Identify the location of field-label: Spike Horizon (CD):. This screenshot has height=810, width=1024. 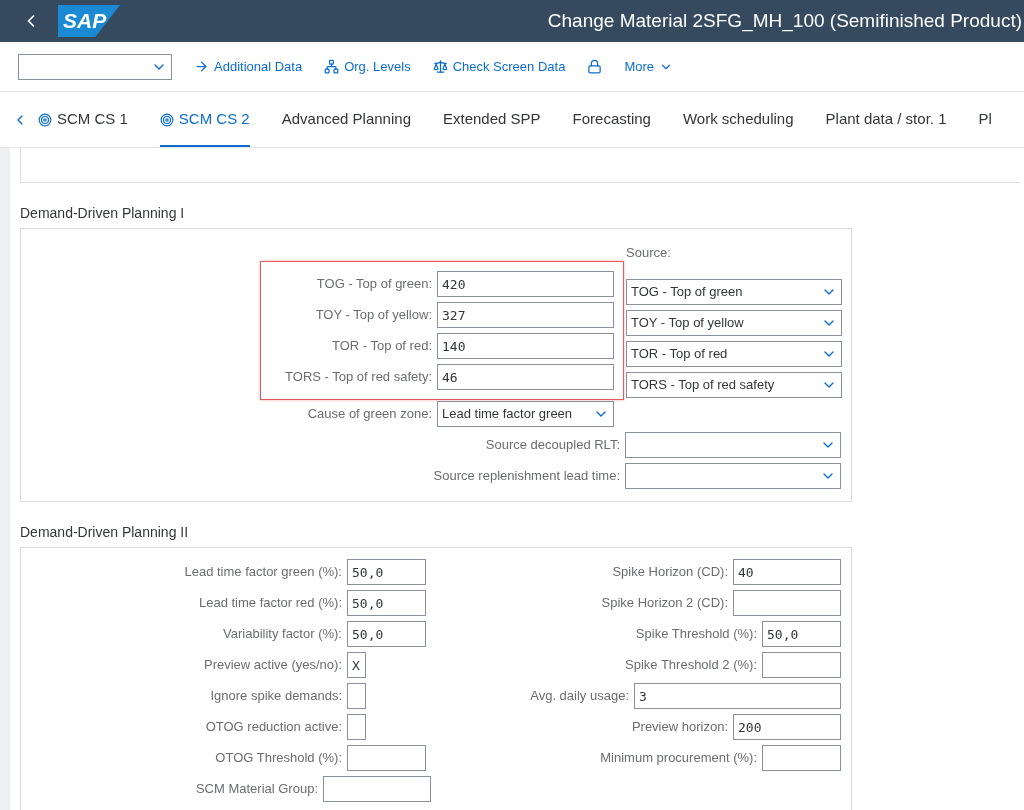
(670, 572).